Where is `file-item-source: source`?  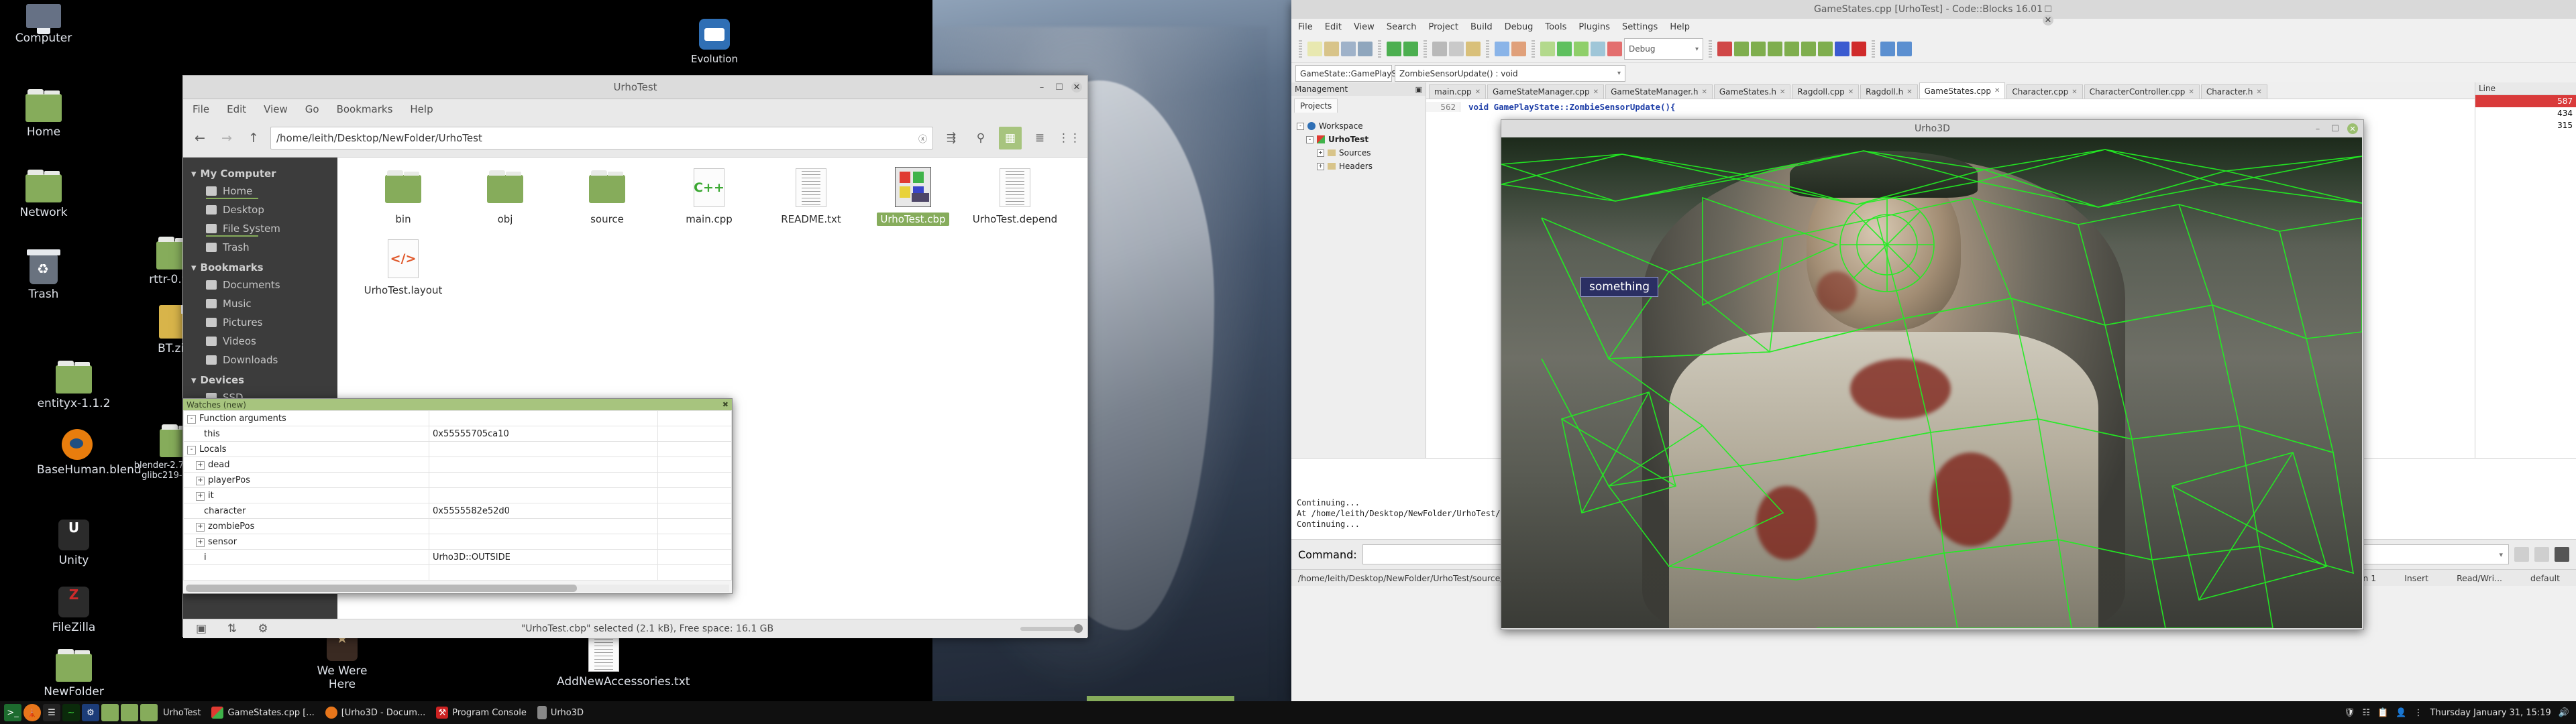
file-item-source: source is located at coordinates (607, 196).